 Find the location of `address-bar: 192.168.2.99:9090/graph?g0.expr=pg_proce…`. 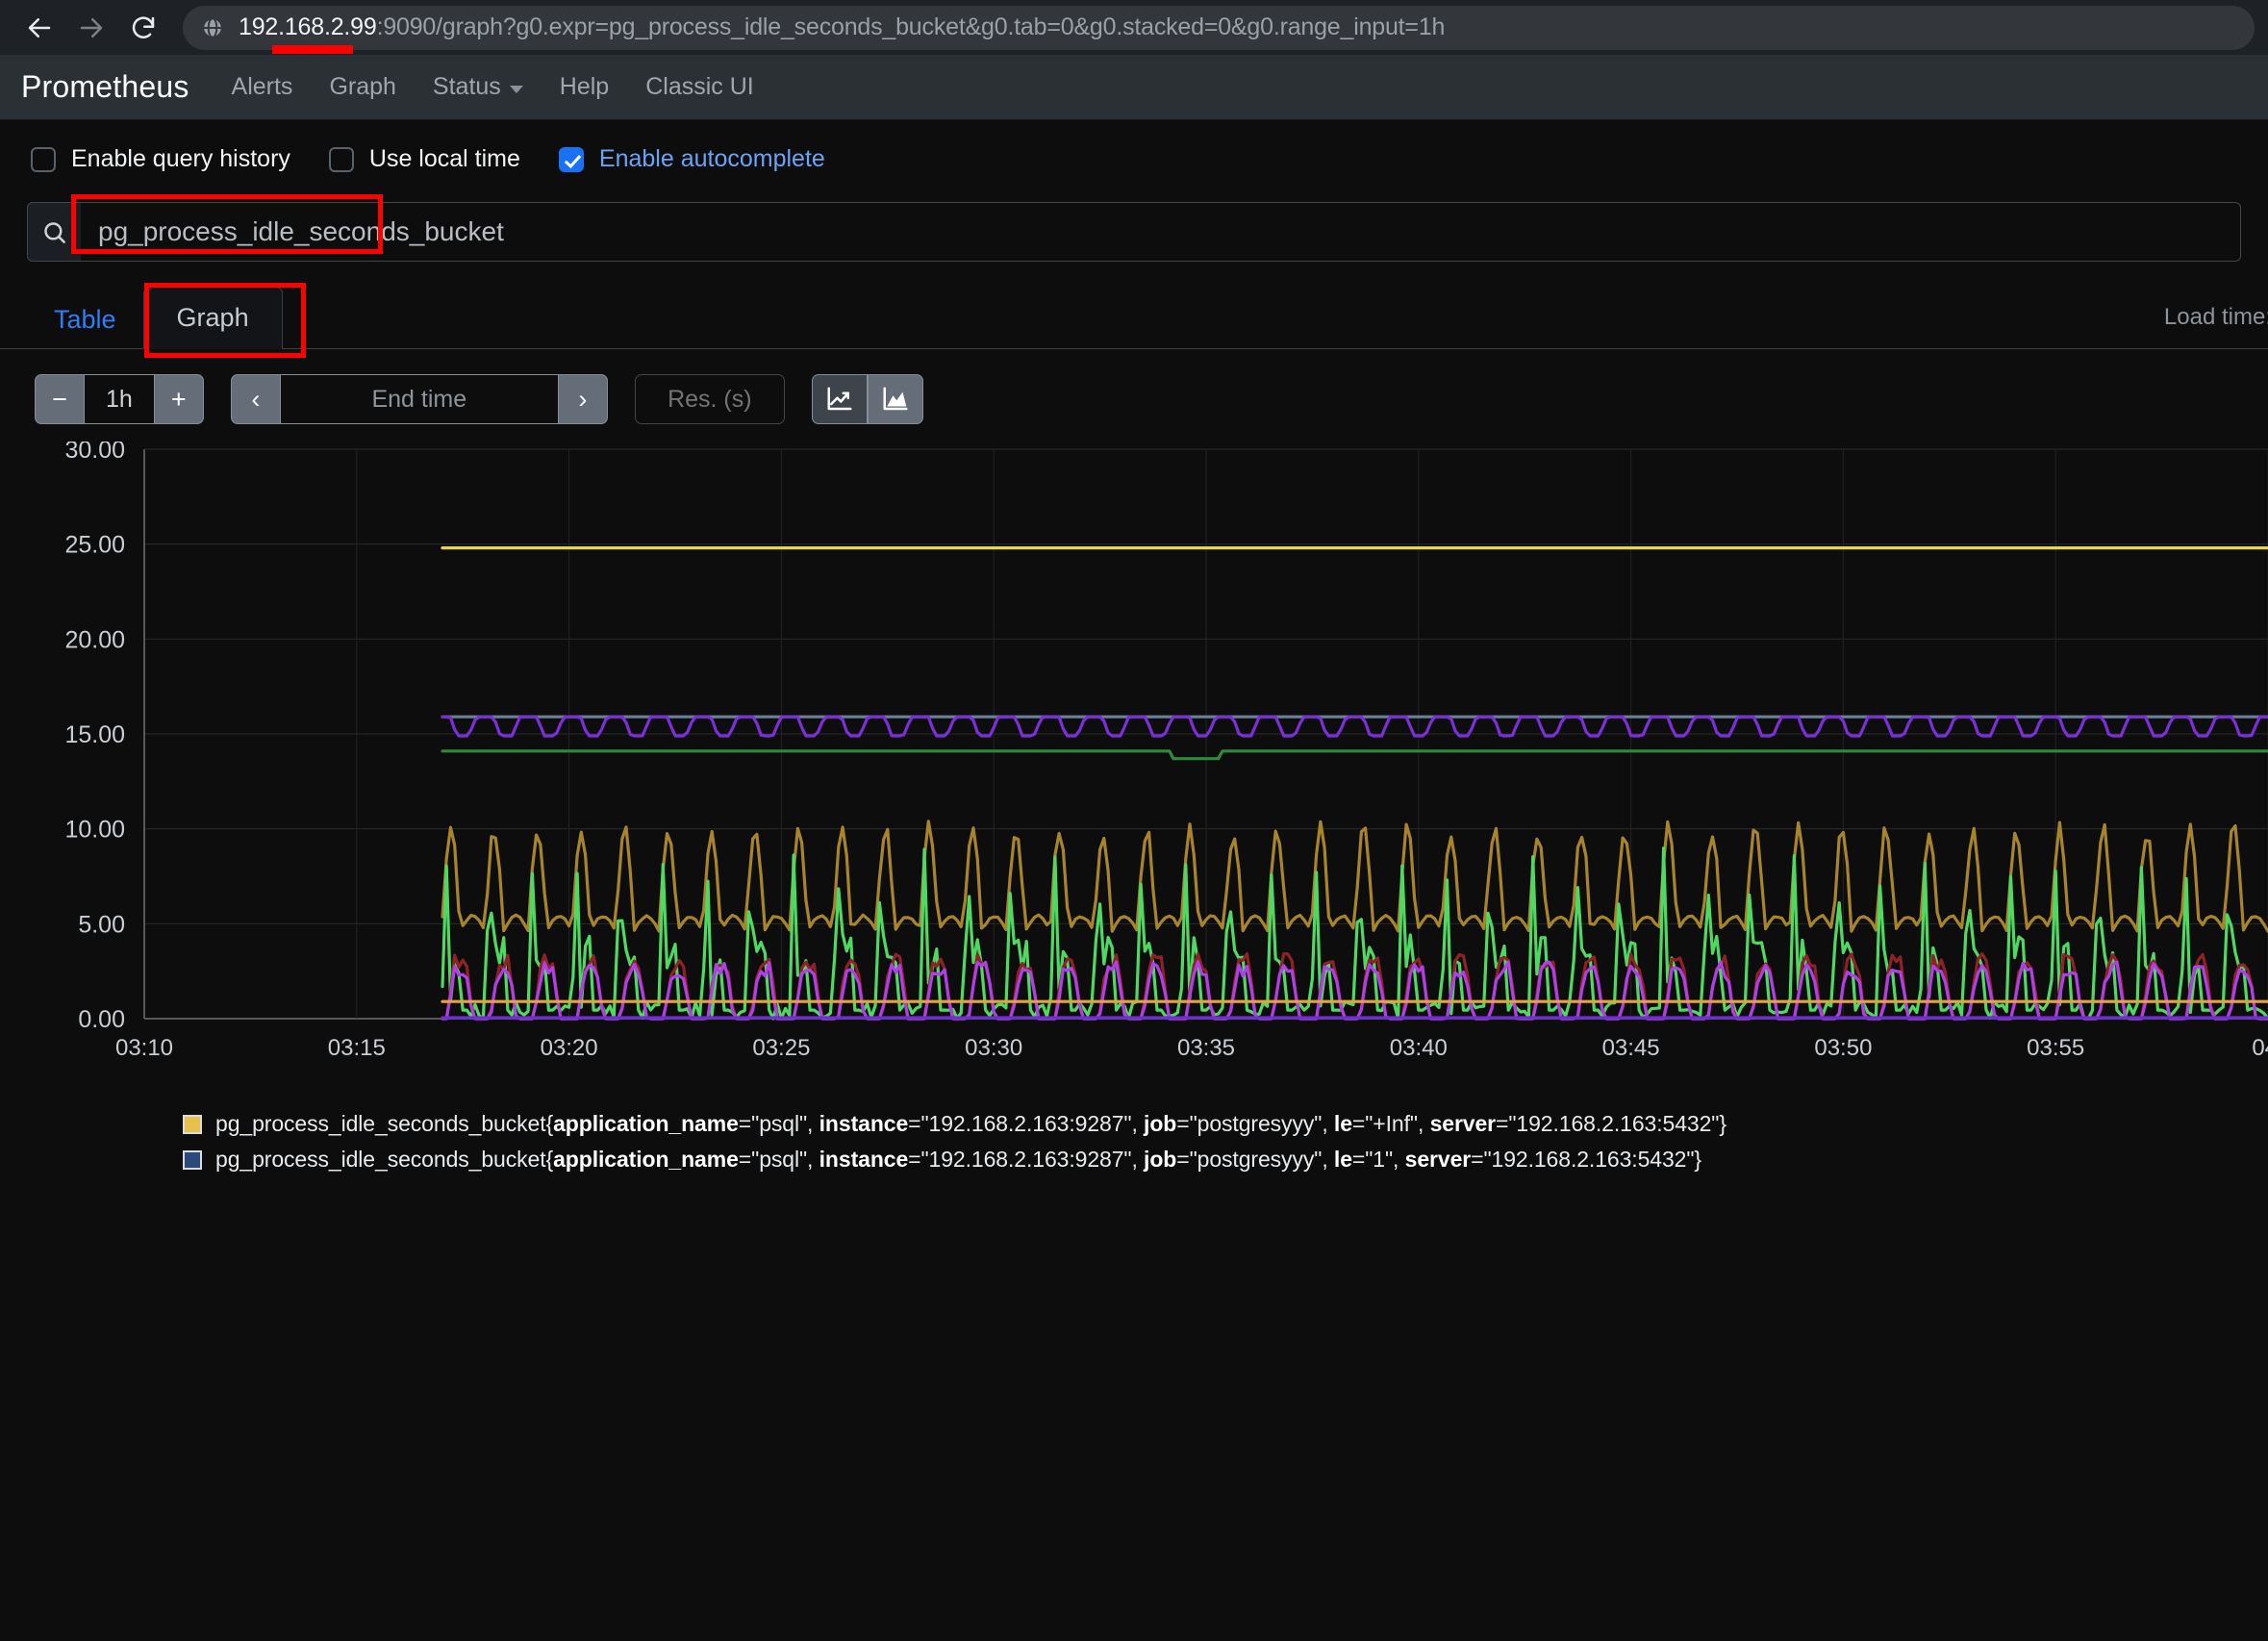

address-bar: 192.168.2.99:9090/graph?g0.expr=pg_proce… is located at coordinates (1219, 27).